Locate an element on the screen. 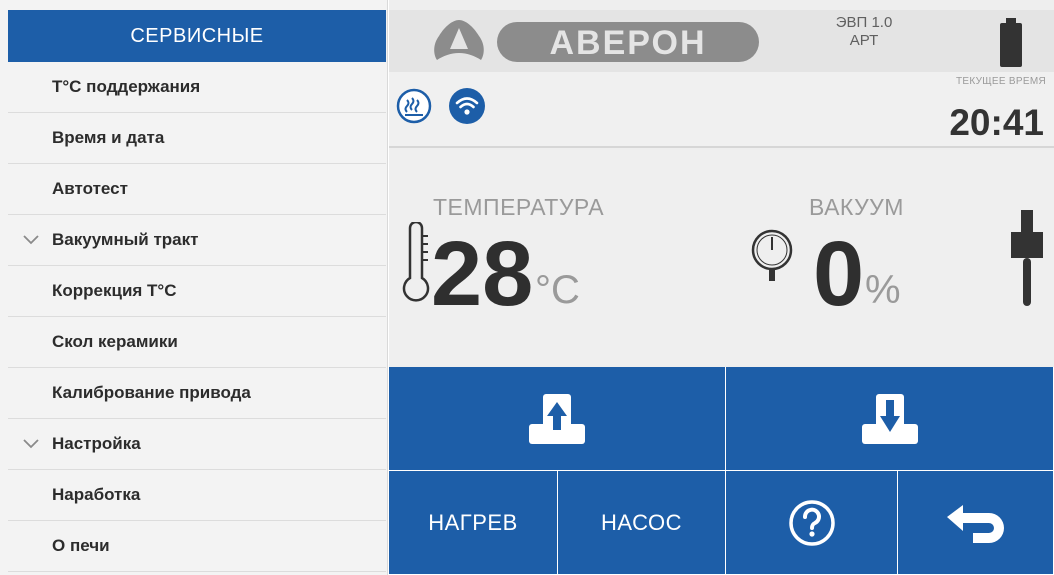 The height and width of the screenshot is (575, 1054). menu-item-temp-correction: Коррекция T°C is located at coordinates (197, 291).